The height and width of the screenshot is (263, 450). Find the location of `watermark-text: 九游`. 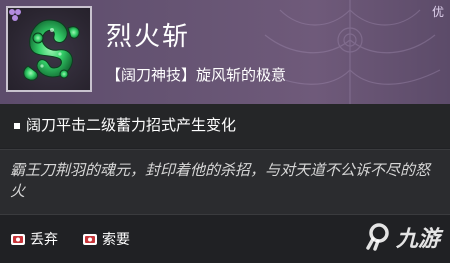

watermark-text: 九游 is located at coordinates (417, 239).